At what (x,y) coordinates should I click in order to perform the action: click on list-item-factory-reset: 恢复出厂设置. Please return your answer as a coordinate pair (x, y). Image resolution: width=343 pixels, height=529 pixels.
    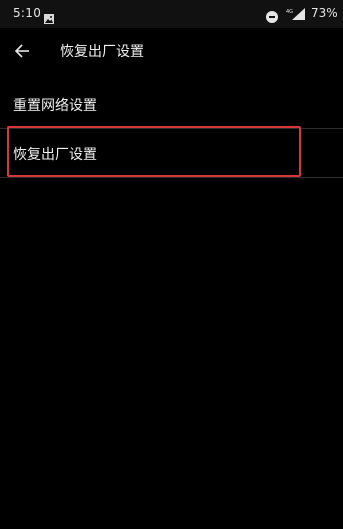
    Looking at the image, I should click on (171, 154).